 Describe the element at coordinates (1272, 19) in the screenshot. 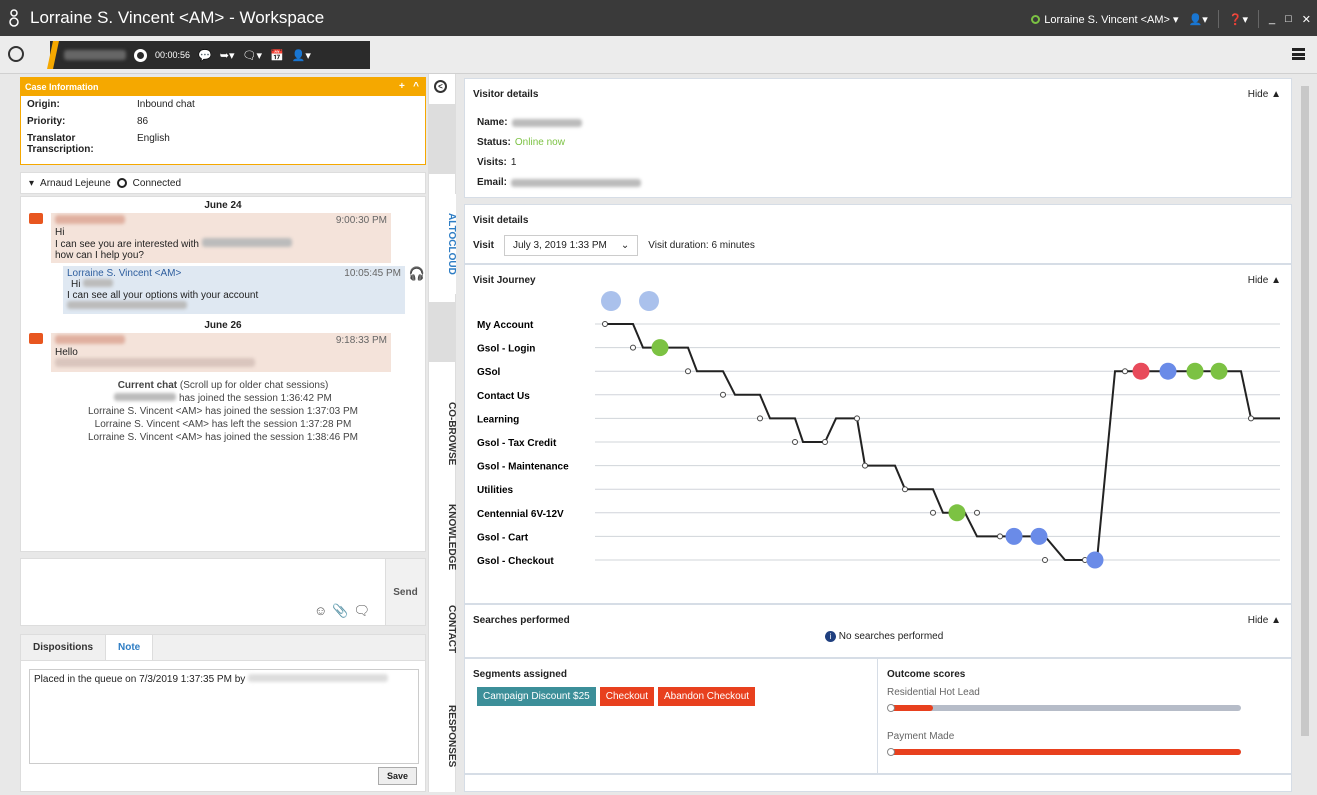

I see `minimize-icon: _` at that location.